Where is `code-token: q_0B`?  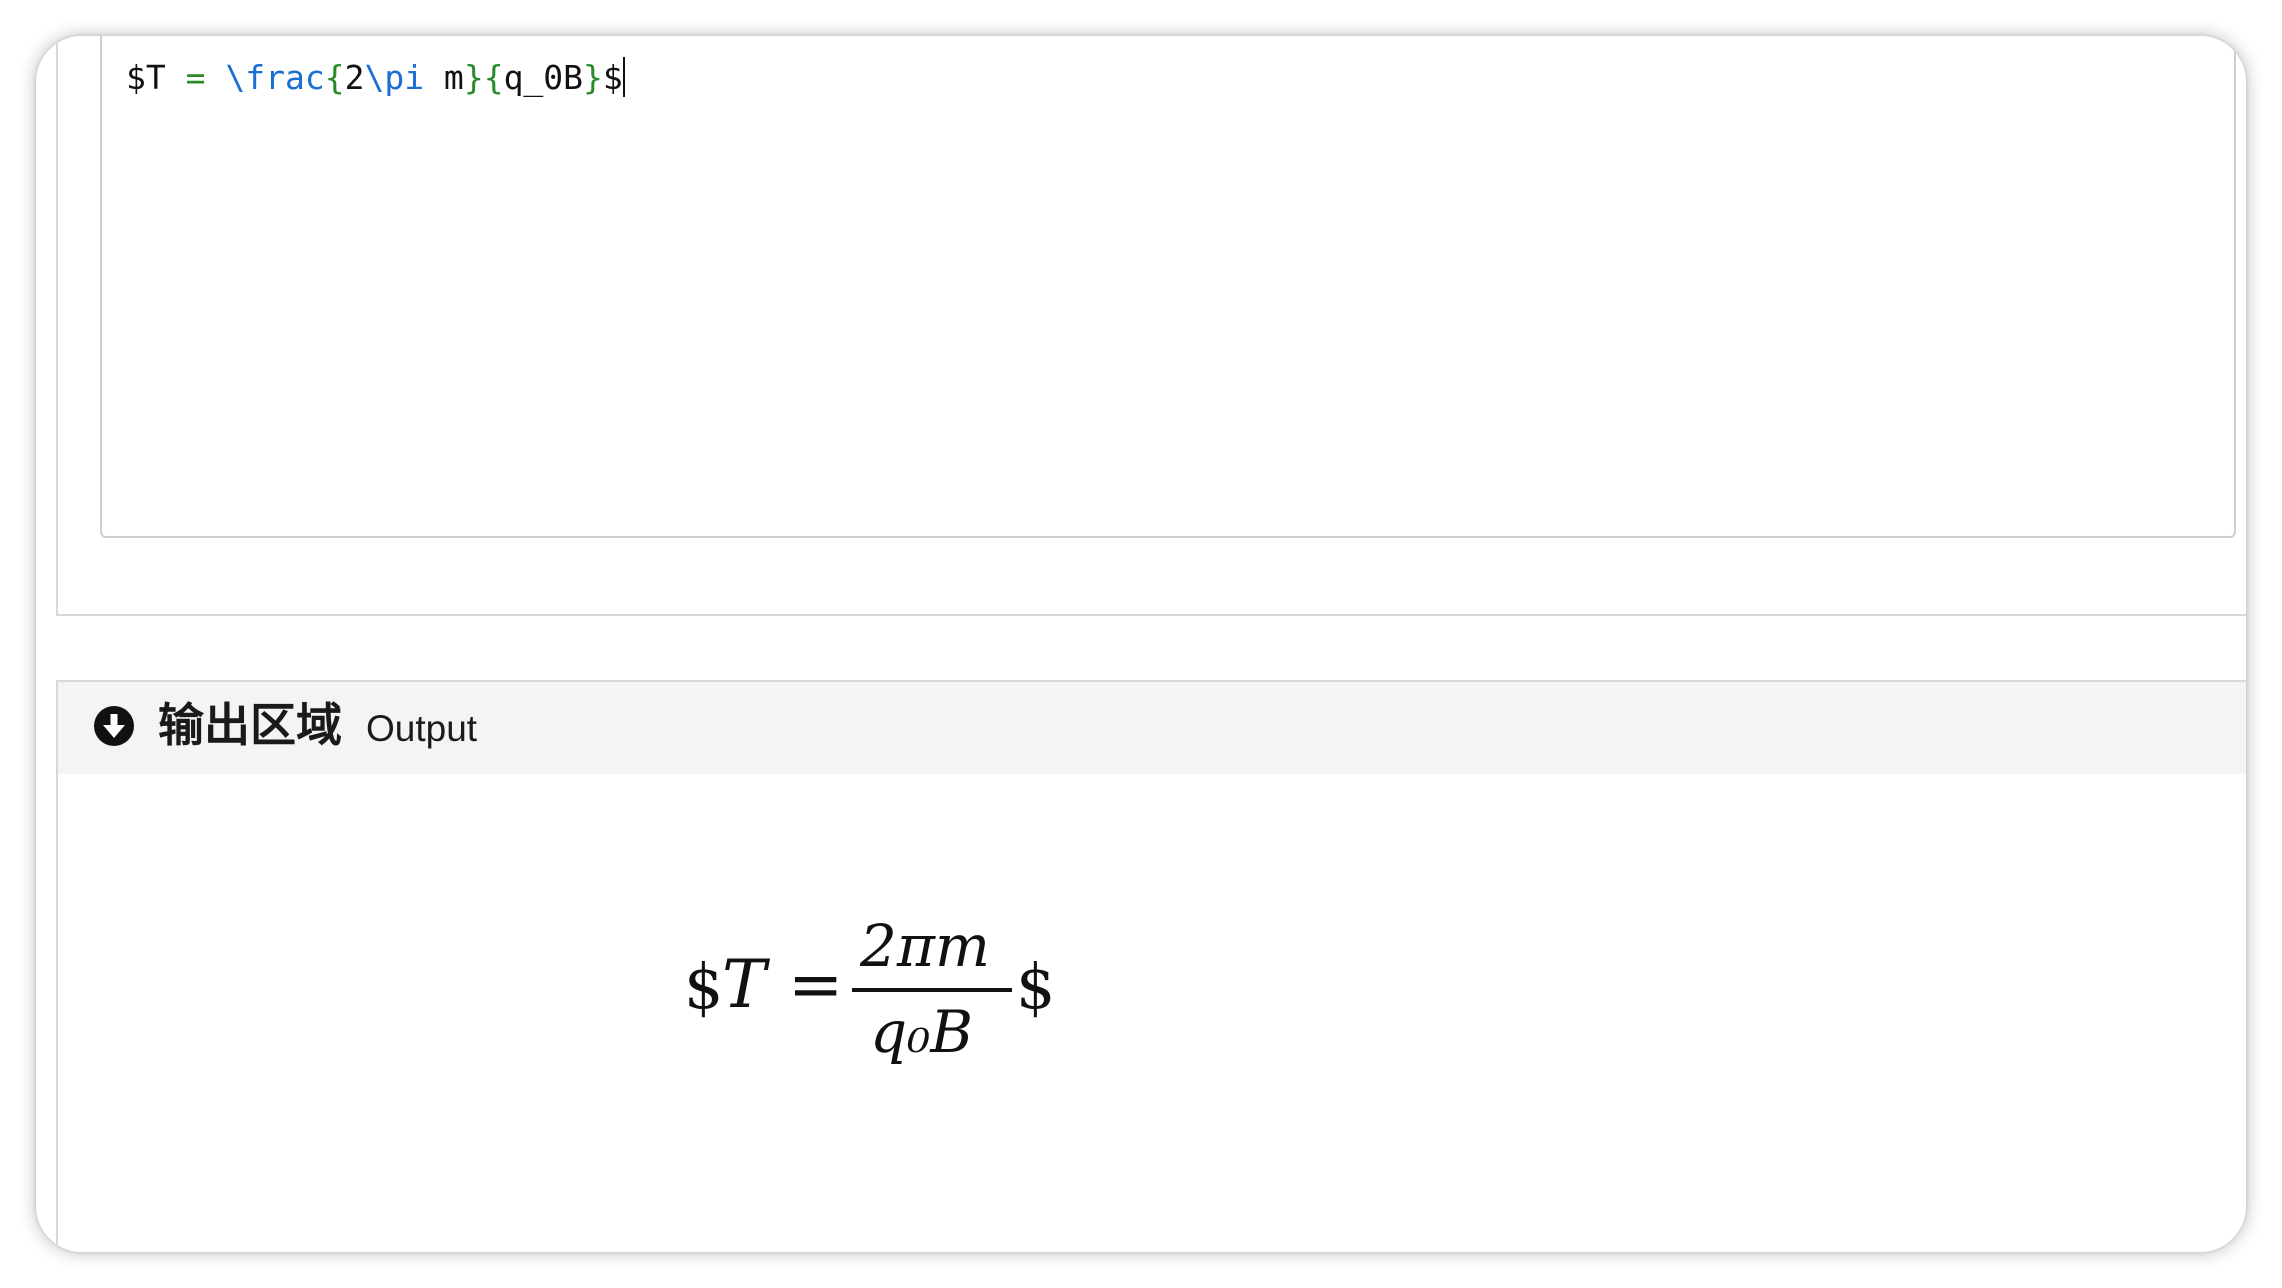 code-token: q_0B is located at coordinates (543, 77).